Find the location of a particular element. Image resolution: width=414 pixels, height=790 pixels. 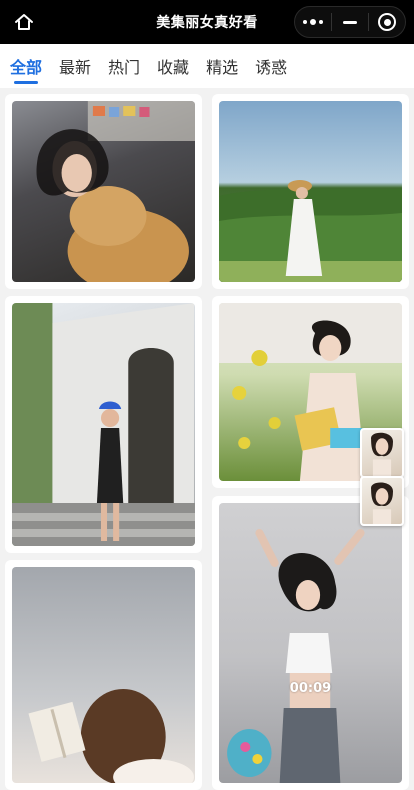

category-tabs: 全部 最新 热门 收藏 精选 诱惑 is located at coordinates (207, 66).